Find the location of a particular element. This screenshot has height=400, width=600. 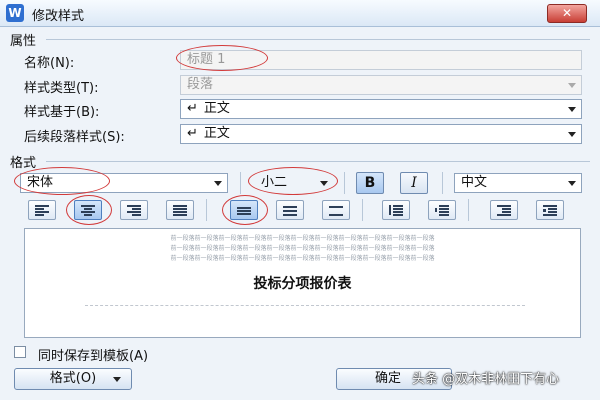

bold-button: B is located at coordinates (370, 183).